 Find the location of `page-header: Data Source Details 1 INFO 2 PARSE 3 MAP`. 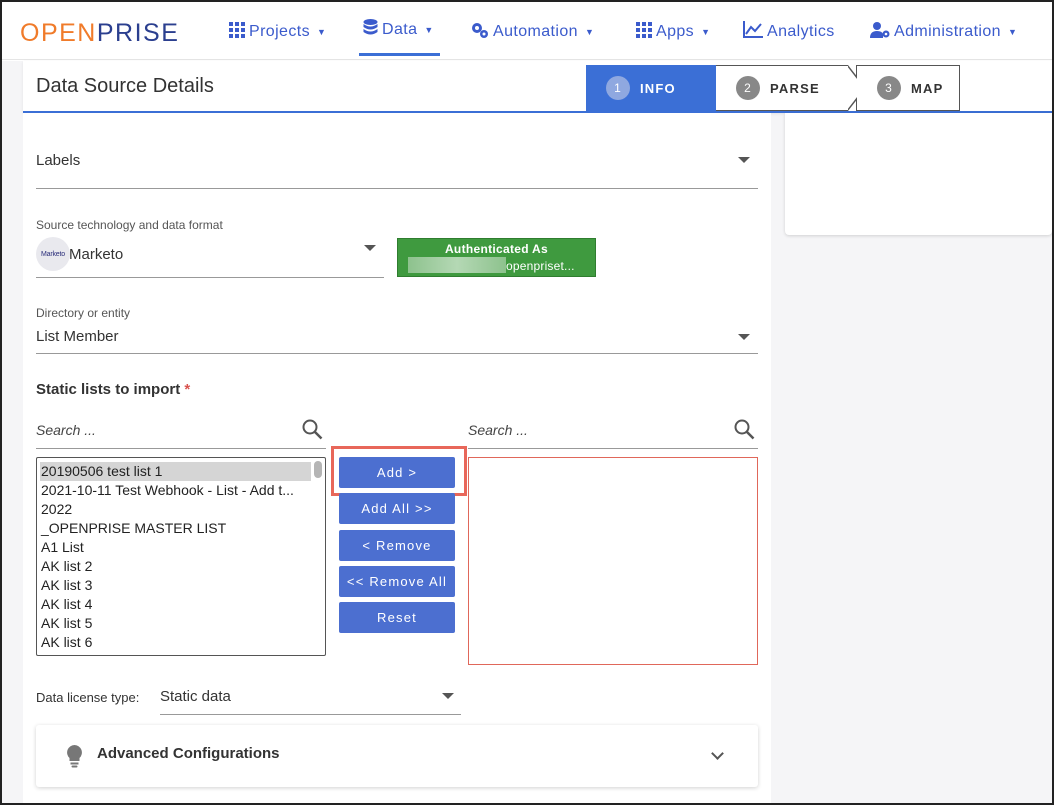

page-header: Data Source Details 1 INFO 2 PARSE 3 MAP is located at coordinates (537, 87).